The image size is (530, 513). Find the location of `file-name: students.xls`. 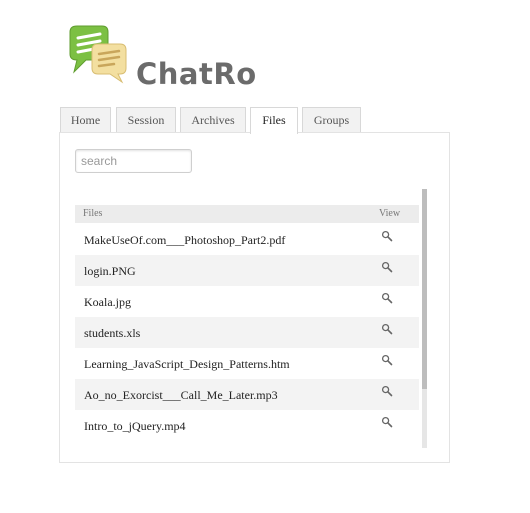

file-name: students.xls is located at coordinates (112, 333).